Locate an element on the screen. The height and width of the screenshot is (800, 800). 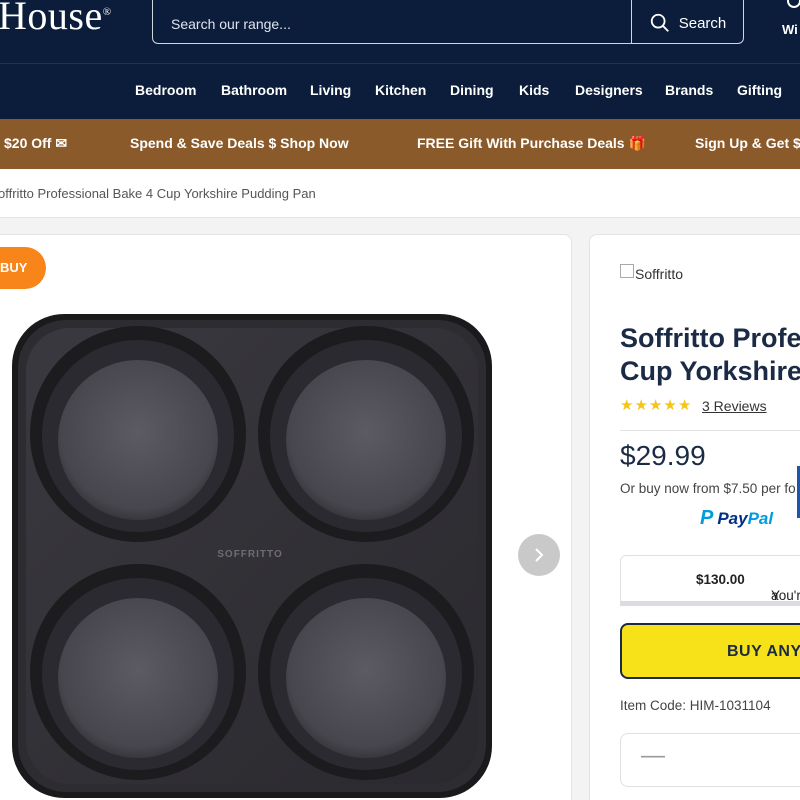
nav-item-bathroom: Bathroom is located at coordinates (254, 90).